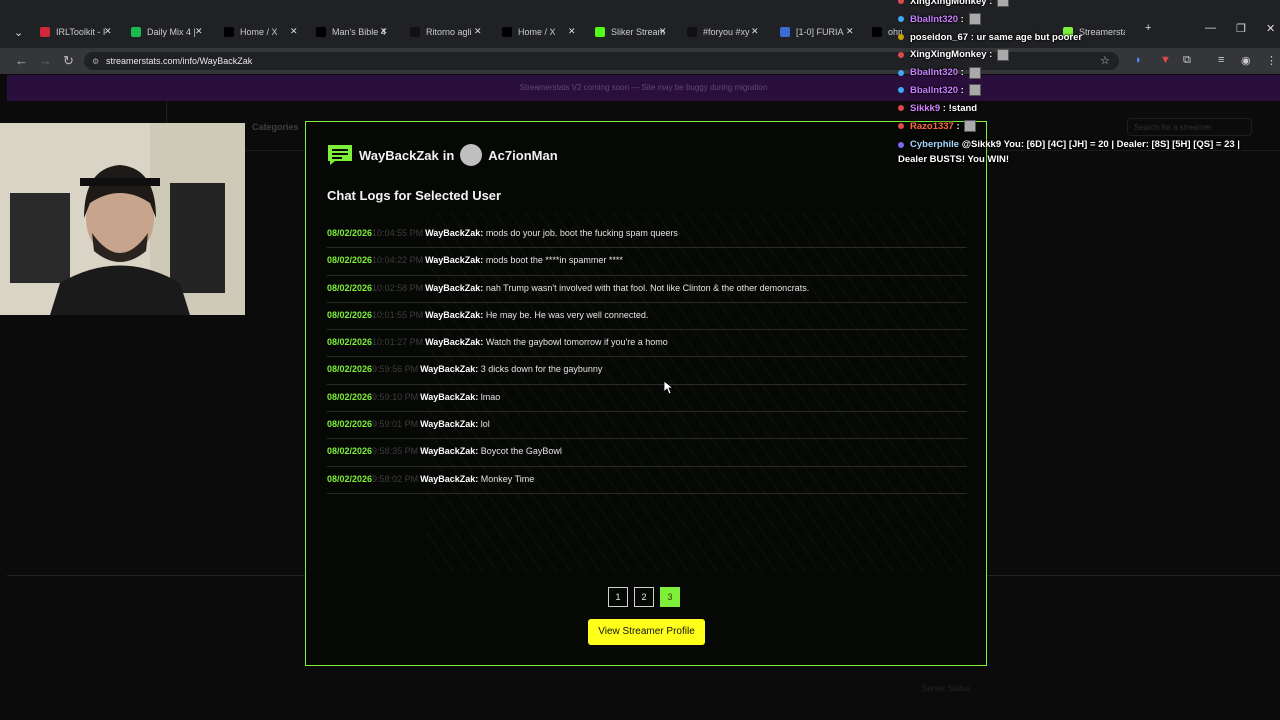 The image size is (1280, 720). Describe the element at coordinates (554, 260) in the screenshot. I see `log-message: mods boot the ****in spammer ****` at that location.